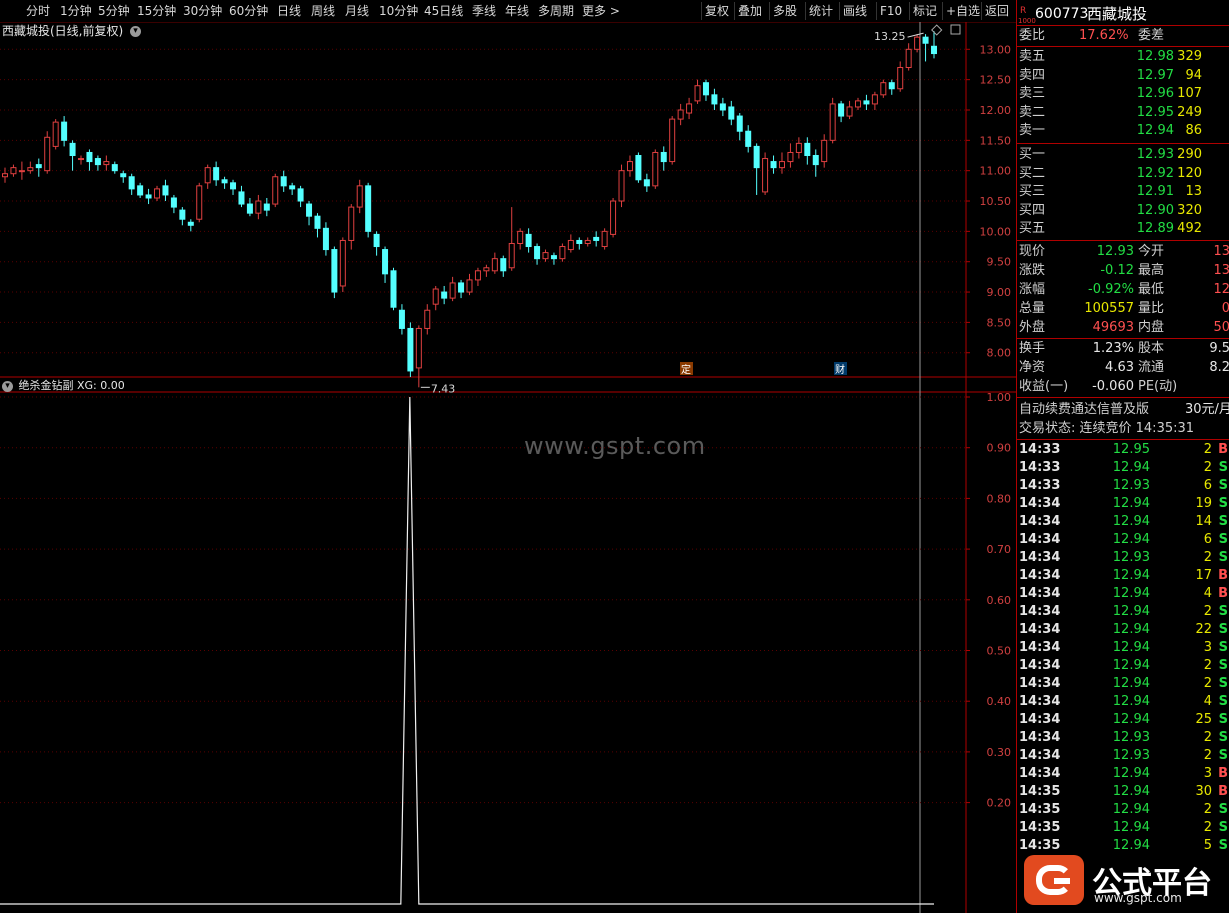 This screenshot has height=913, width=1229. I want to click on tick-row: 14:34 12.94 3 S, so click(1123, 648).